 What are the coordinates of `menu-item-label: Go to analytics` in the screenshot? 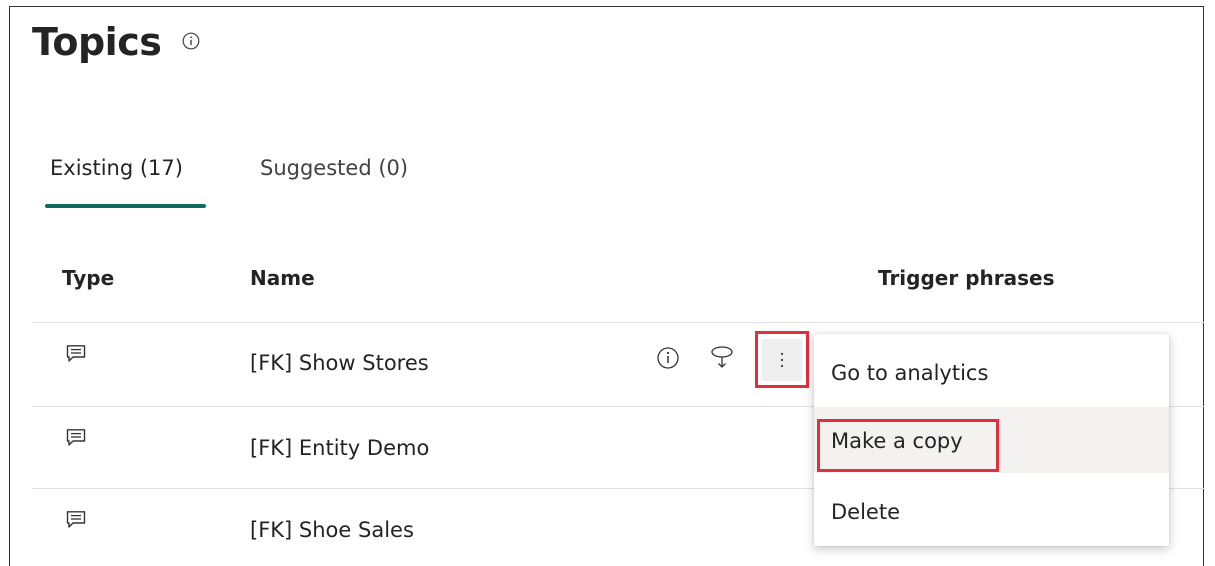 It's located at (910, 373).